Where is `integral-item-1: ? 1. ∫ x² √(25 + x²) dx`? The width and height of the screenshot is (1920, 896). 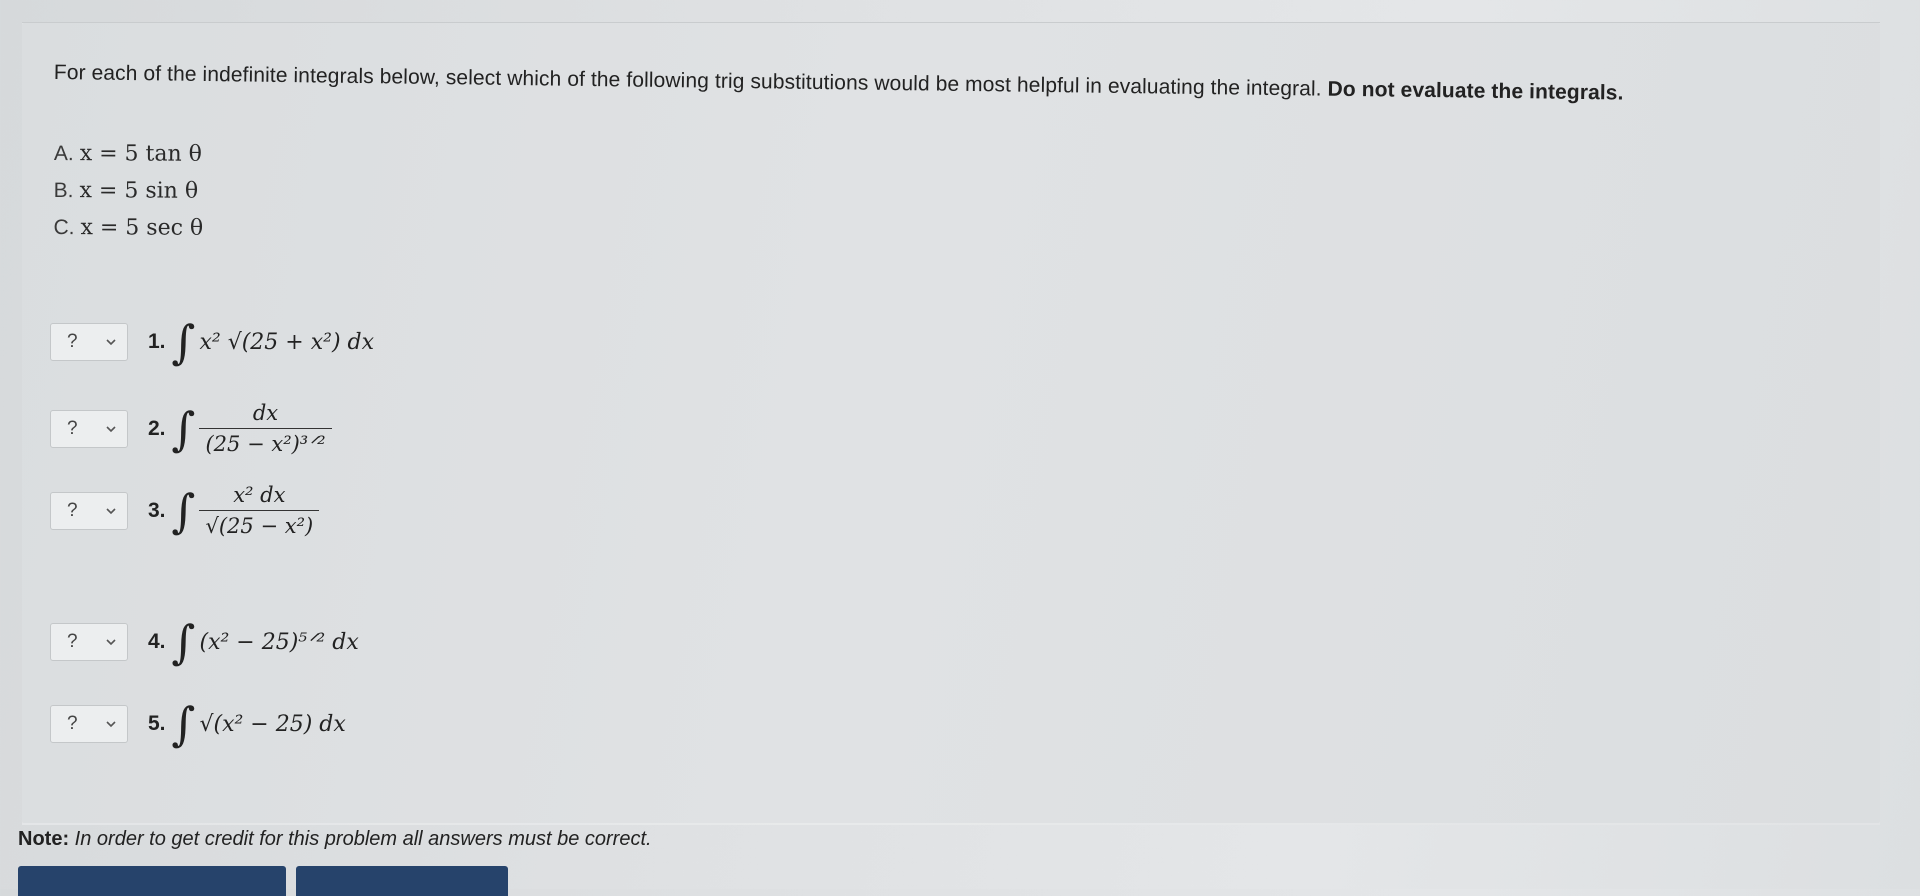
integral-item-1: ? 1. ∫ x² √(25 + x²) dx is located at coordinates (212, 342).